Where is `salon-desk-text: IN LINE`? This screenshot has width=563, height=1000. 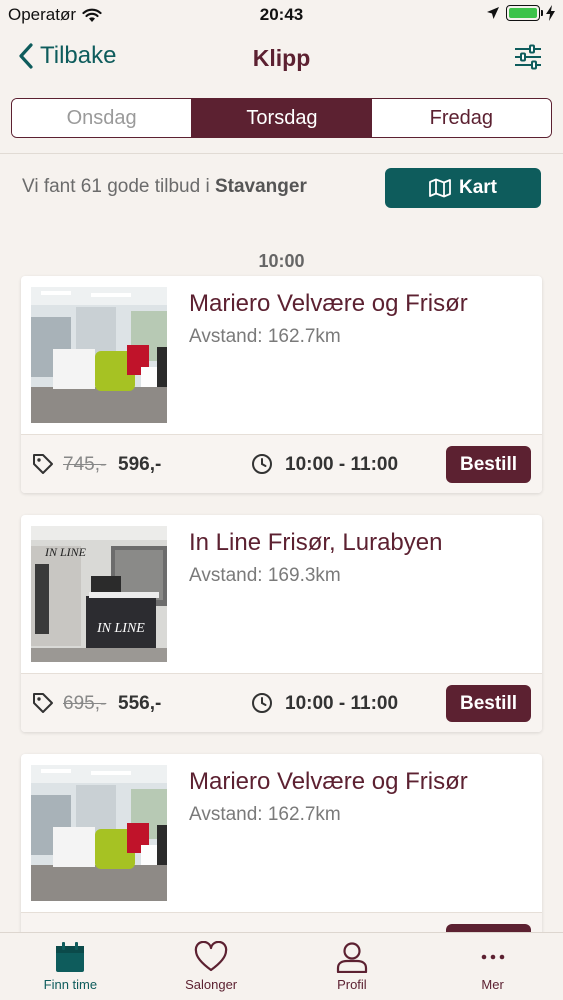 salon-desk-text: IN LINE is located at coordinates (120, 628).